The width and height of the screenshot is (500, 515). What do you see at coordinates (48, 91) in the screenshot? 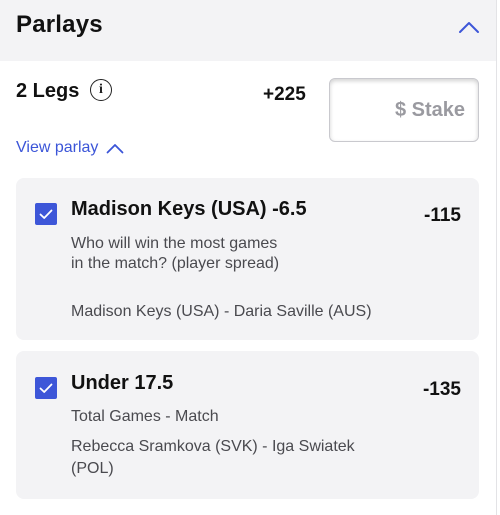
I see `legs-count: 2 Legs` at bounding box center [48, 91].